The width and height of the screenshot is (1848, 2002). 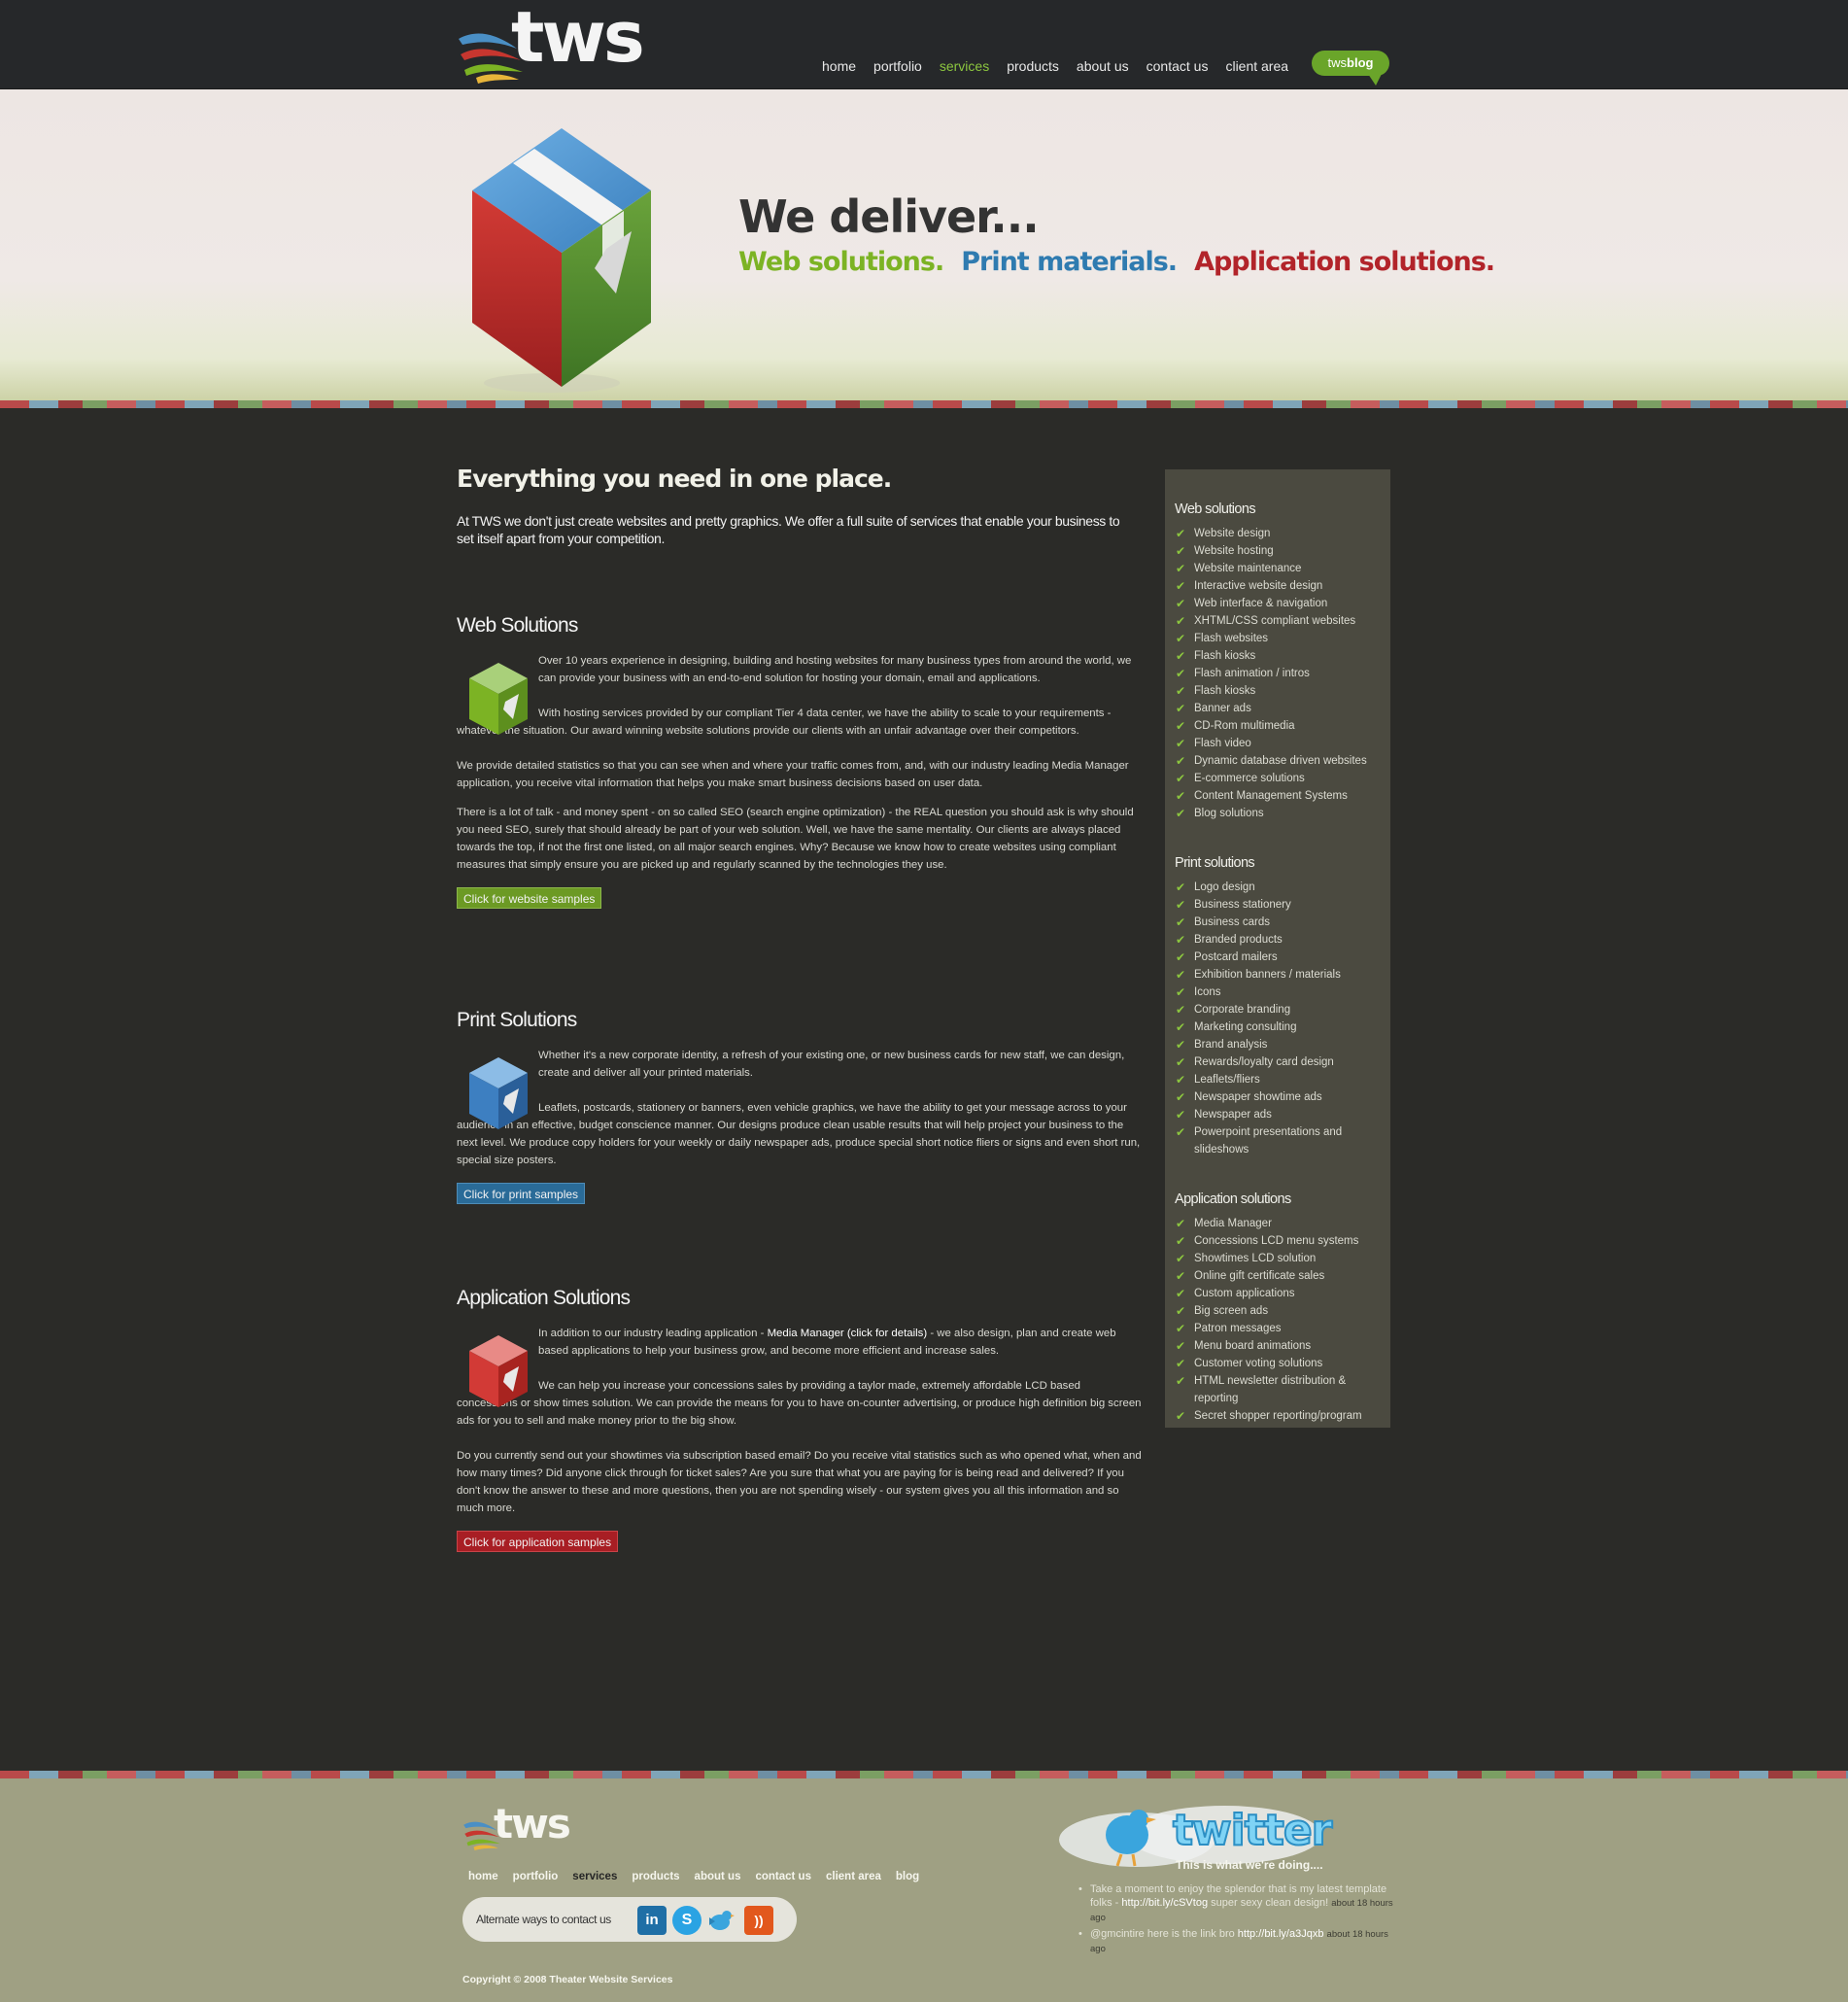 What do you see at coordinates (544, 1298) in the screenshot?
I see `application-solutions-title: Application Solutions` at bounding box center [544, 1298].